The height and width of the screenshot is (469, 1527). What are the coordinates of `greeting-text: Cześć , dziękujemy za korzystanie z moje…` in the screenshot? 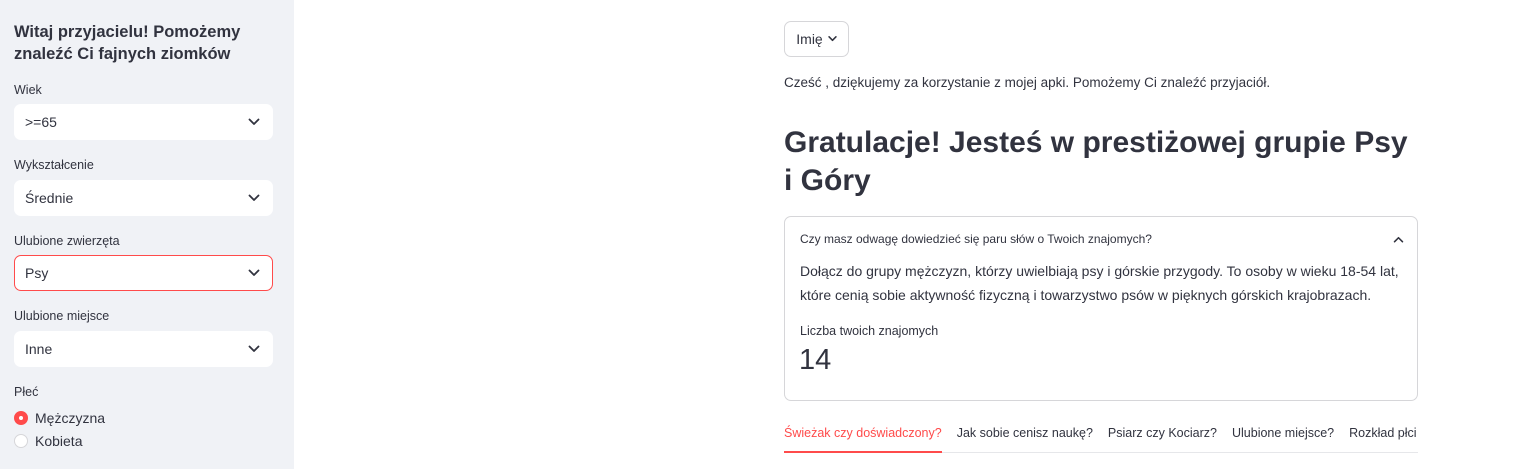 It's located at (1027, 82).